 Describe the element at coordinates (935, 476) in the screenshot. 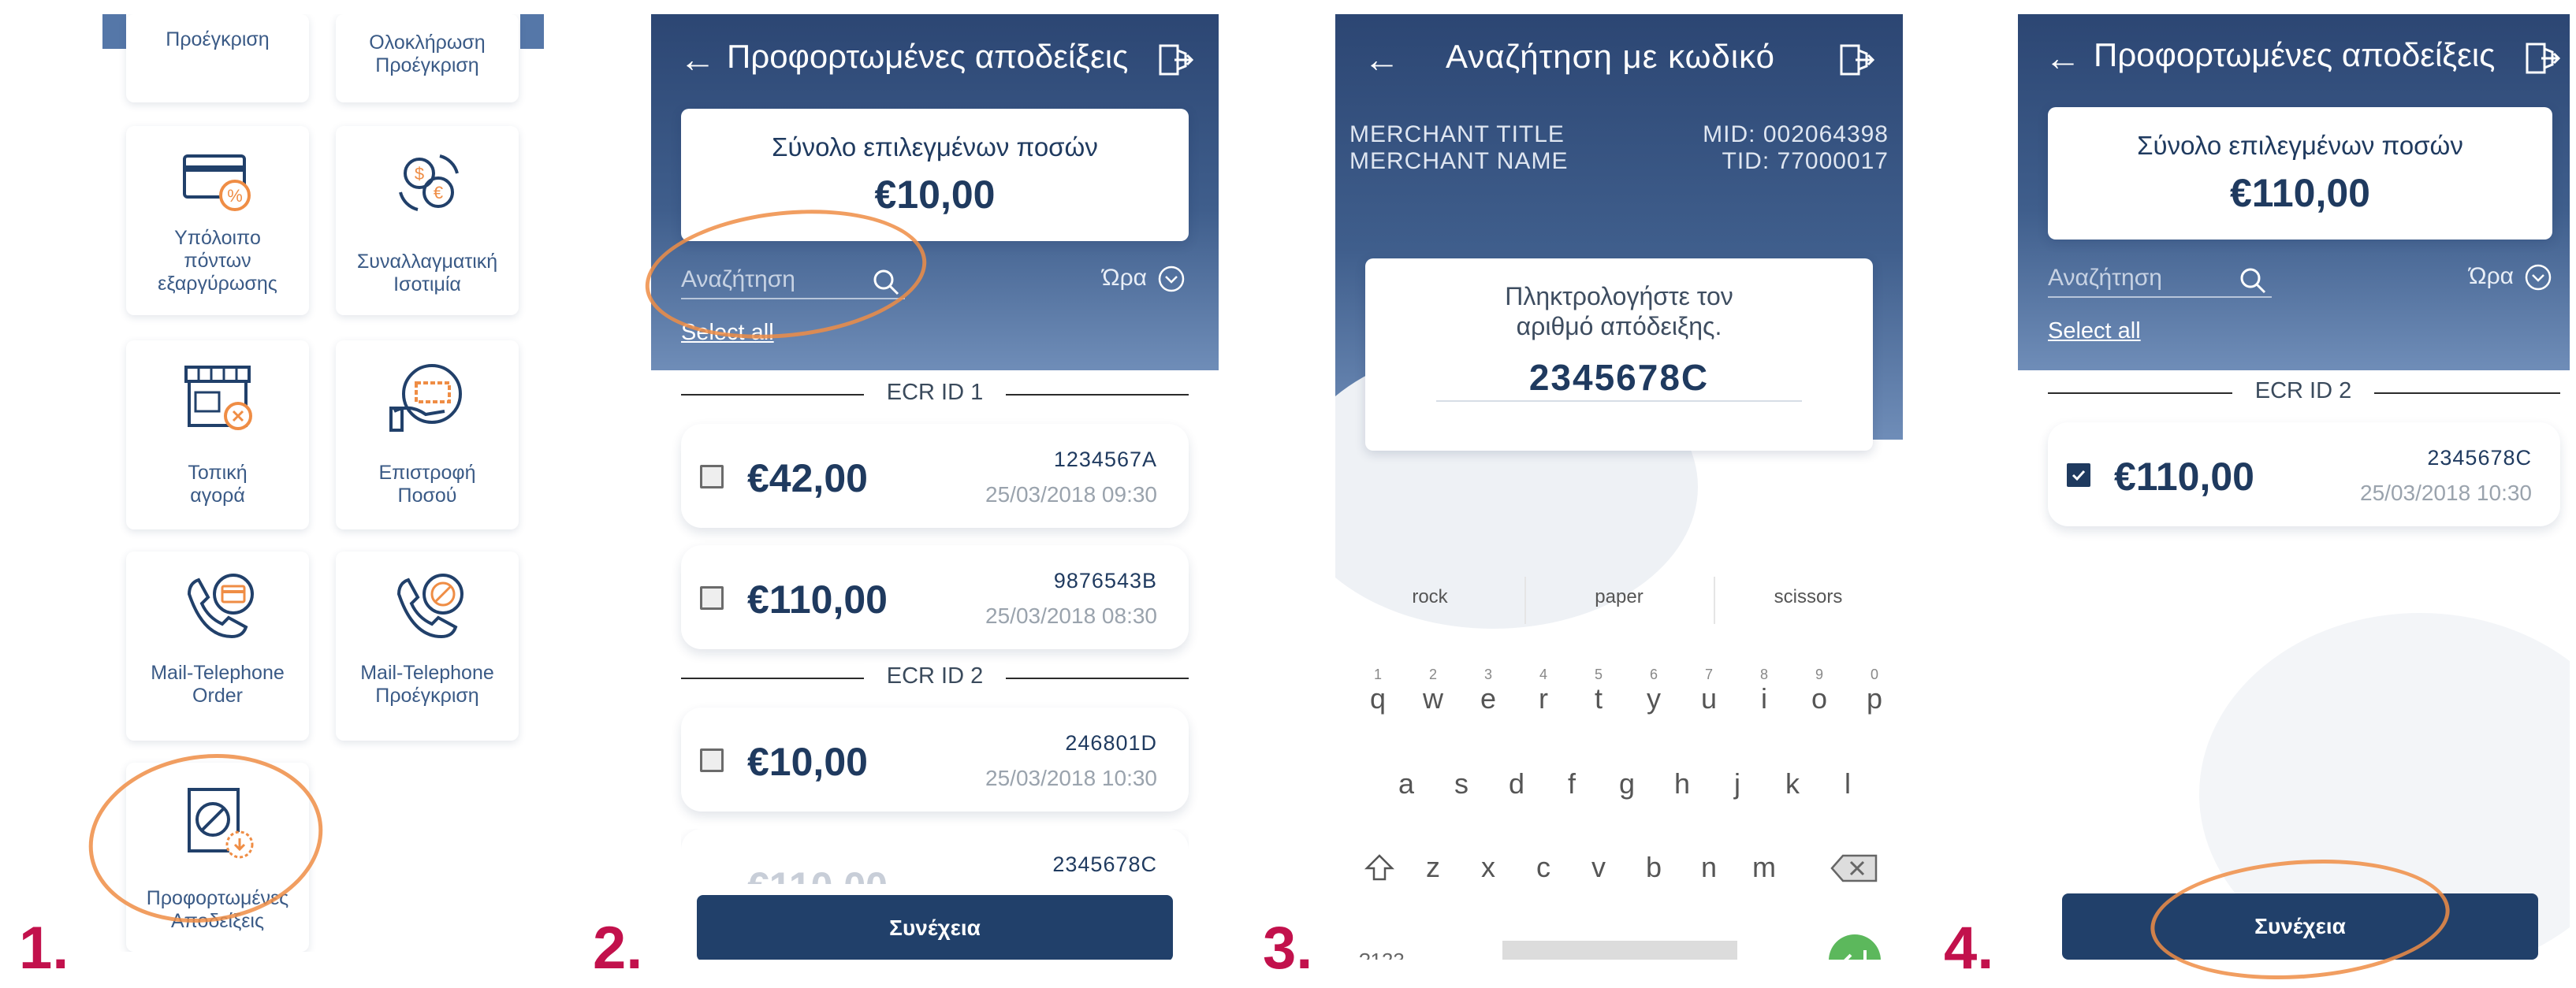

I see `receipt-row: €42,00 1234567A 25/03/2018 09:30` at that location.